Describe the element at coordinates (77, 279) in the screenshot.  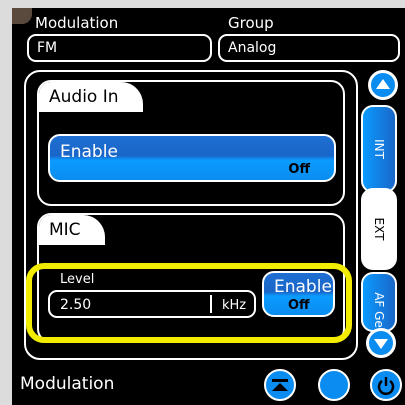
I see `level-label: Level` at that location.